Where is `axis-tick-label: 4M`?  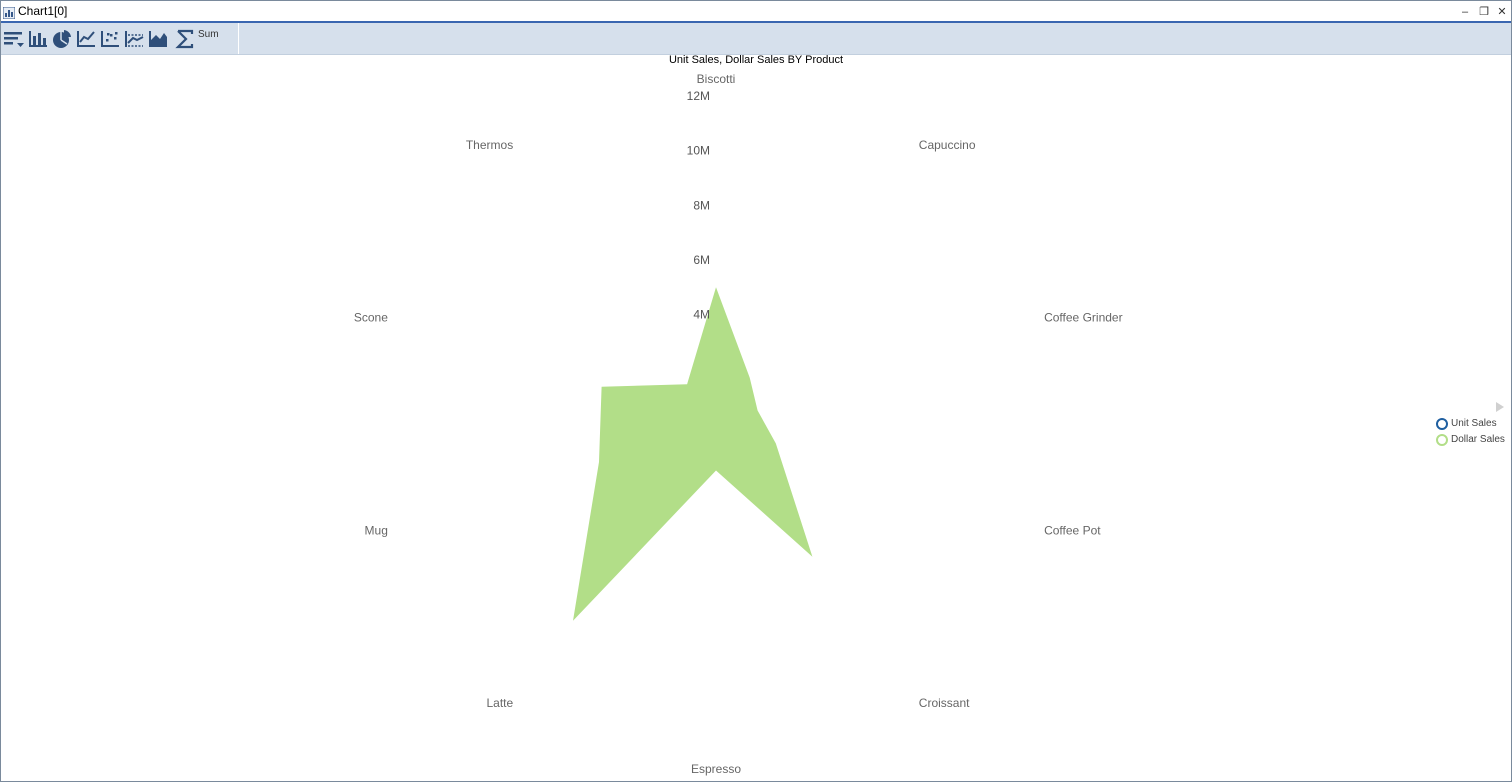
axis-tick-label: 4M is located at coordinates (701, 315).